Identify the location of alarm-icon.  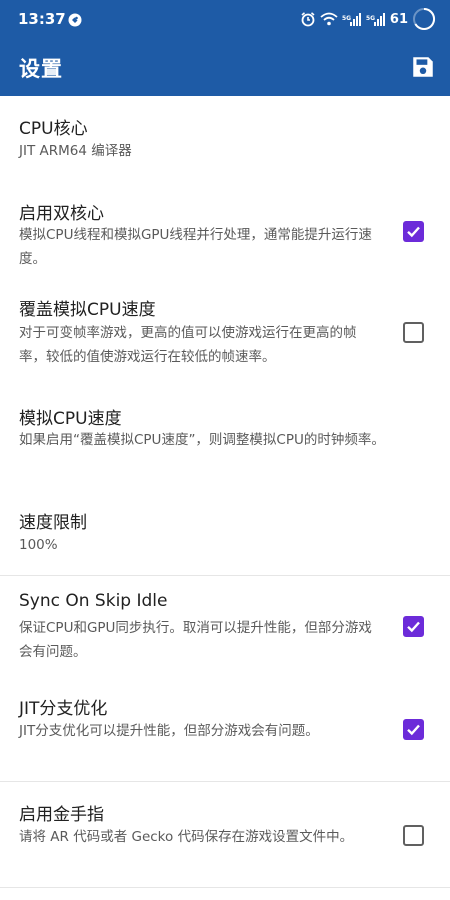
(308, 19).